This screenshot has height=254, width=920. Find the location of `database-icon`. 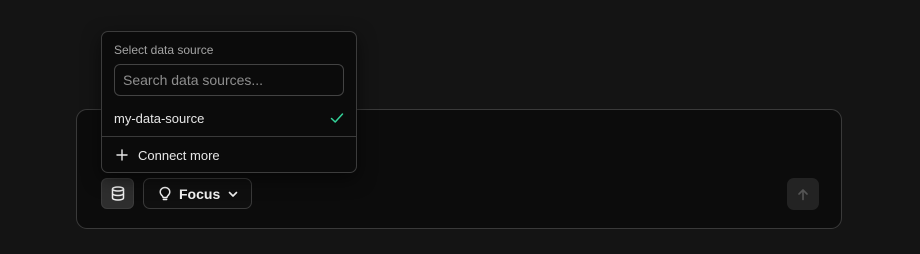

database-icon is located at coordinates (118, 193).